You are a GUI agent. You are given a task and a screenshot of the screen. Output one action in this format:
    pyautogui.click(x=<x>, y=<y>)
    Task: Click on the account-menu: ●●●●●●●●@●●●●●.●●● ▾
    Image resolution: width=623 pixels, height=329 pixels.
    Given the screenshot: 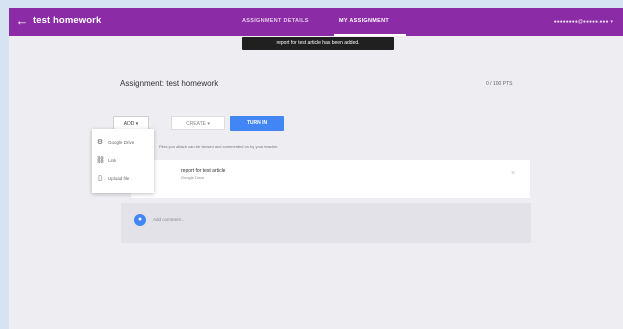 What is the action you would take?
    pyautogui.click(x=583, y=22)
    